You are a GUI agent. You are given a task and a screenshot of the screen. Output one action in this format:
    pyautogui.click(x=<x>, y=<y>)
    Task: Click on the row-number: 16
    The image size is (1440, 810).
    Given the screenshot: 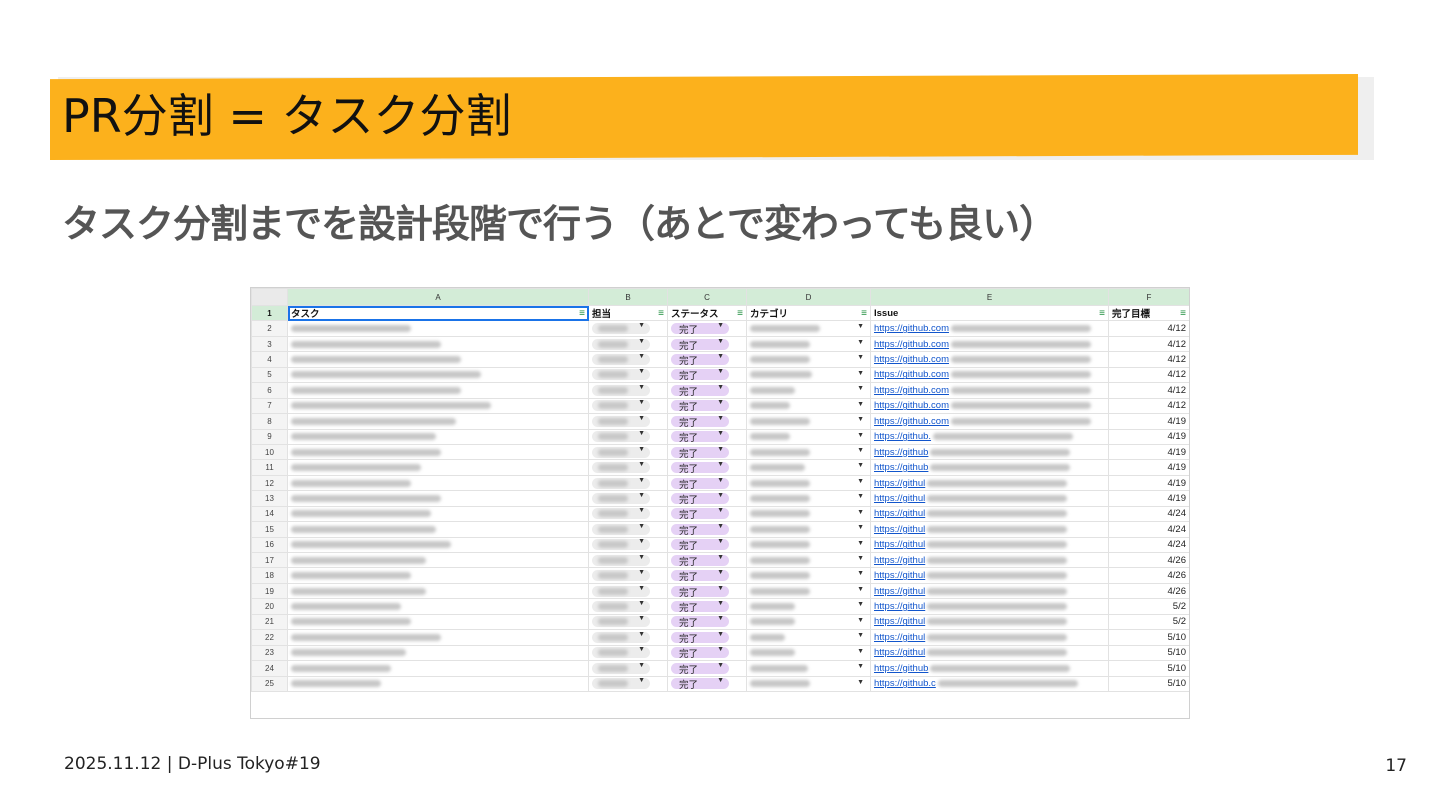 What is the action you would take?
    pyautogui.click(x=269, y=545)
    